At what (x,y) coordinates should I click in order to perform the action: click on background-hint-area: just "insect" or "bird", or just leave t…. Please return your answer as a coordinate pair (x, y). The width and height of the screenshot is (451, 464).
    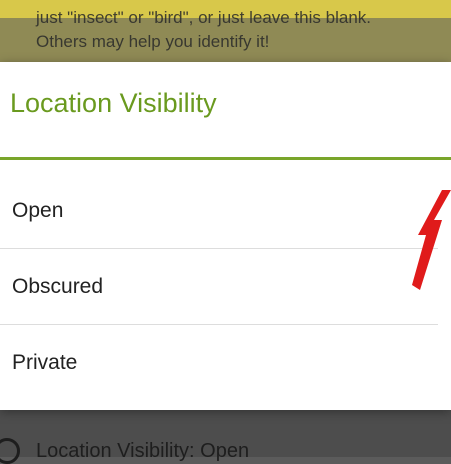
    Looking at the image, I should click on (225, 31).